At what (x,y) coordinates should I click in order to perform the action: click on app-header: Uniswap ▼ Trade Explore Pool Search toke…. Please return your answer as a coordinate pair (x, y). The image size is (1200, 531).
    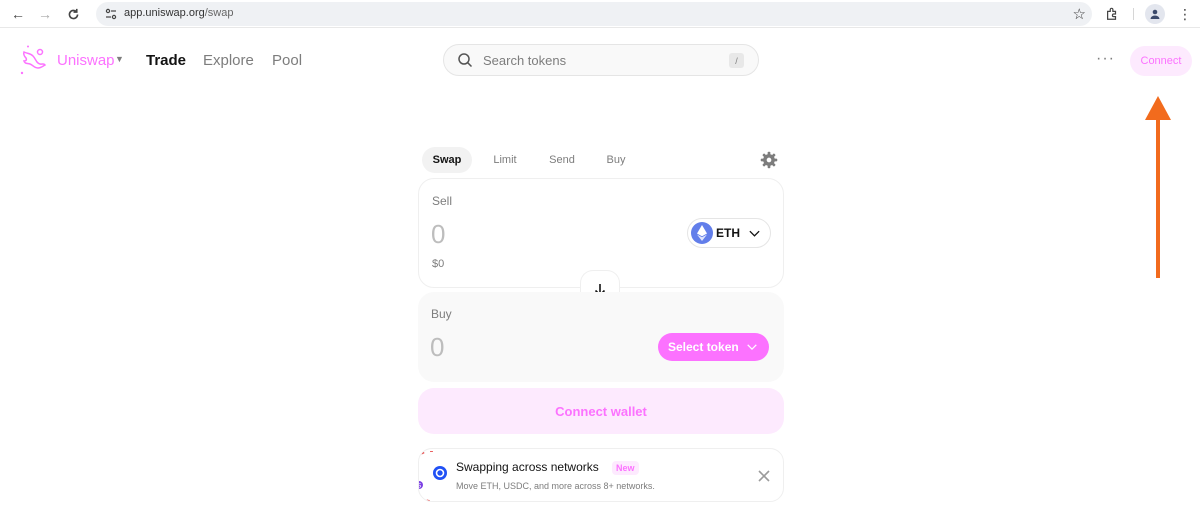
    Looking at the image, I should click on (600, 61).